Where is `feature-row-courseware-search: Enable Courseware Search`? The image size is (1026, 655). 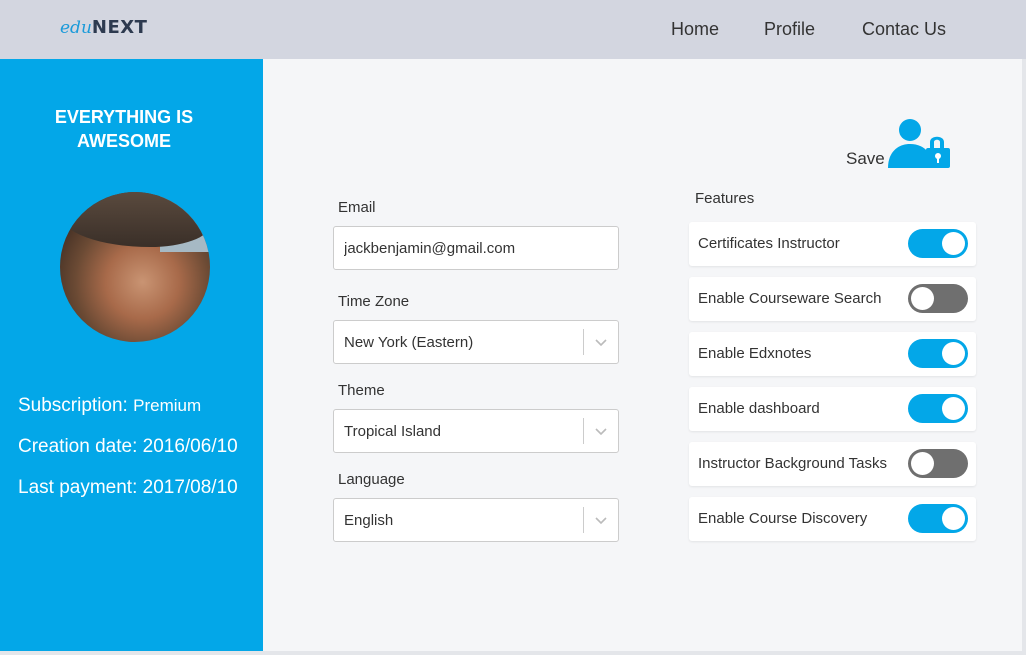 feature-row-courseware-search: Enable Courseware Search is located at coordinates (832, 299).